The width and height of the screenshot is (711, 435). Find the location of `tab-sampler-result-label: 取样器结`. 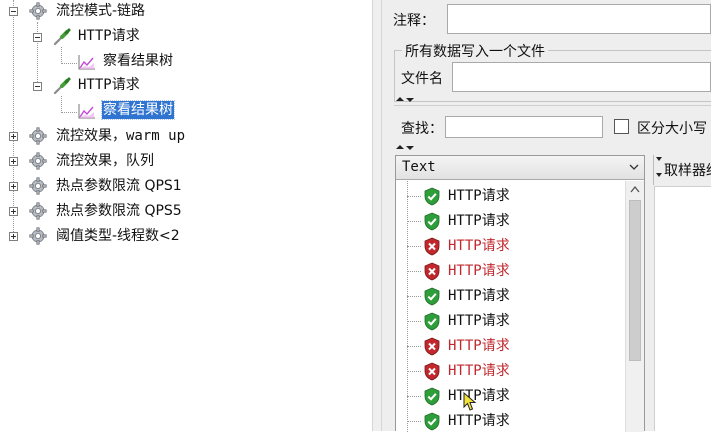

tab-sampler-result-label: 取样器结 is located at coordinates (687, 171).